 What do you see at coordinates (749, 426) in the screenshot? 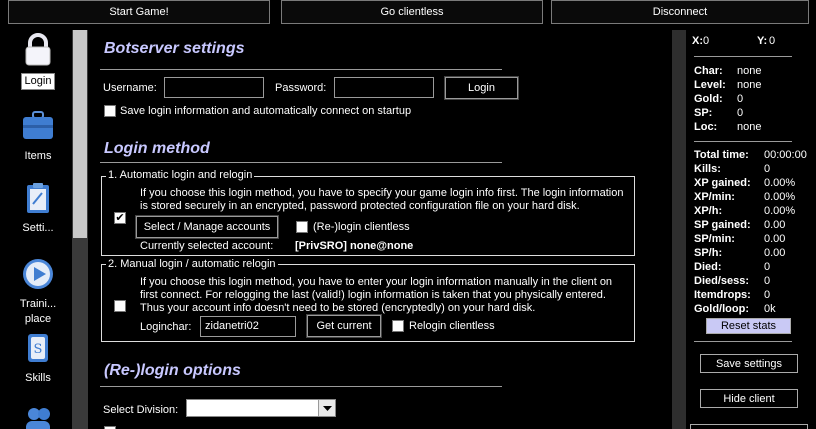
I see `more-button` at bounding box center [749, 426].